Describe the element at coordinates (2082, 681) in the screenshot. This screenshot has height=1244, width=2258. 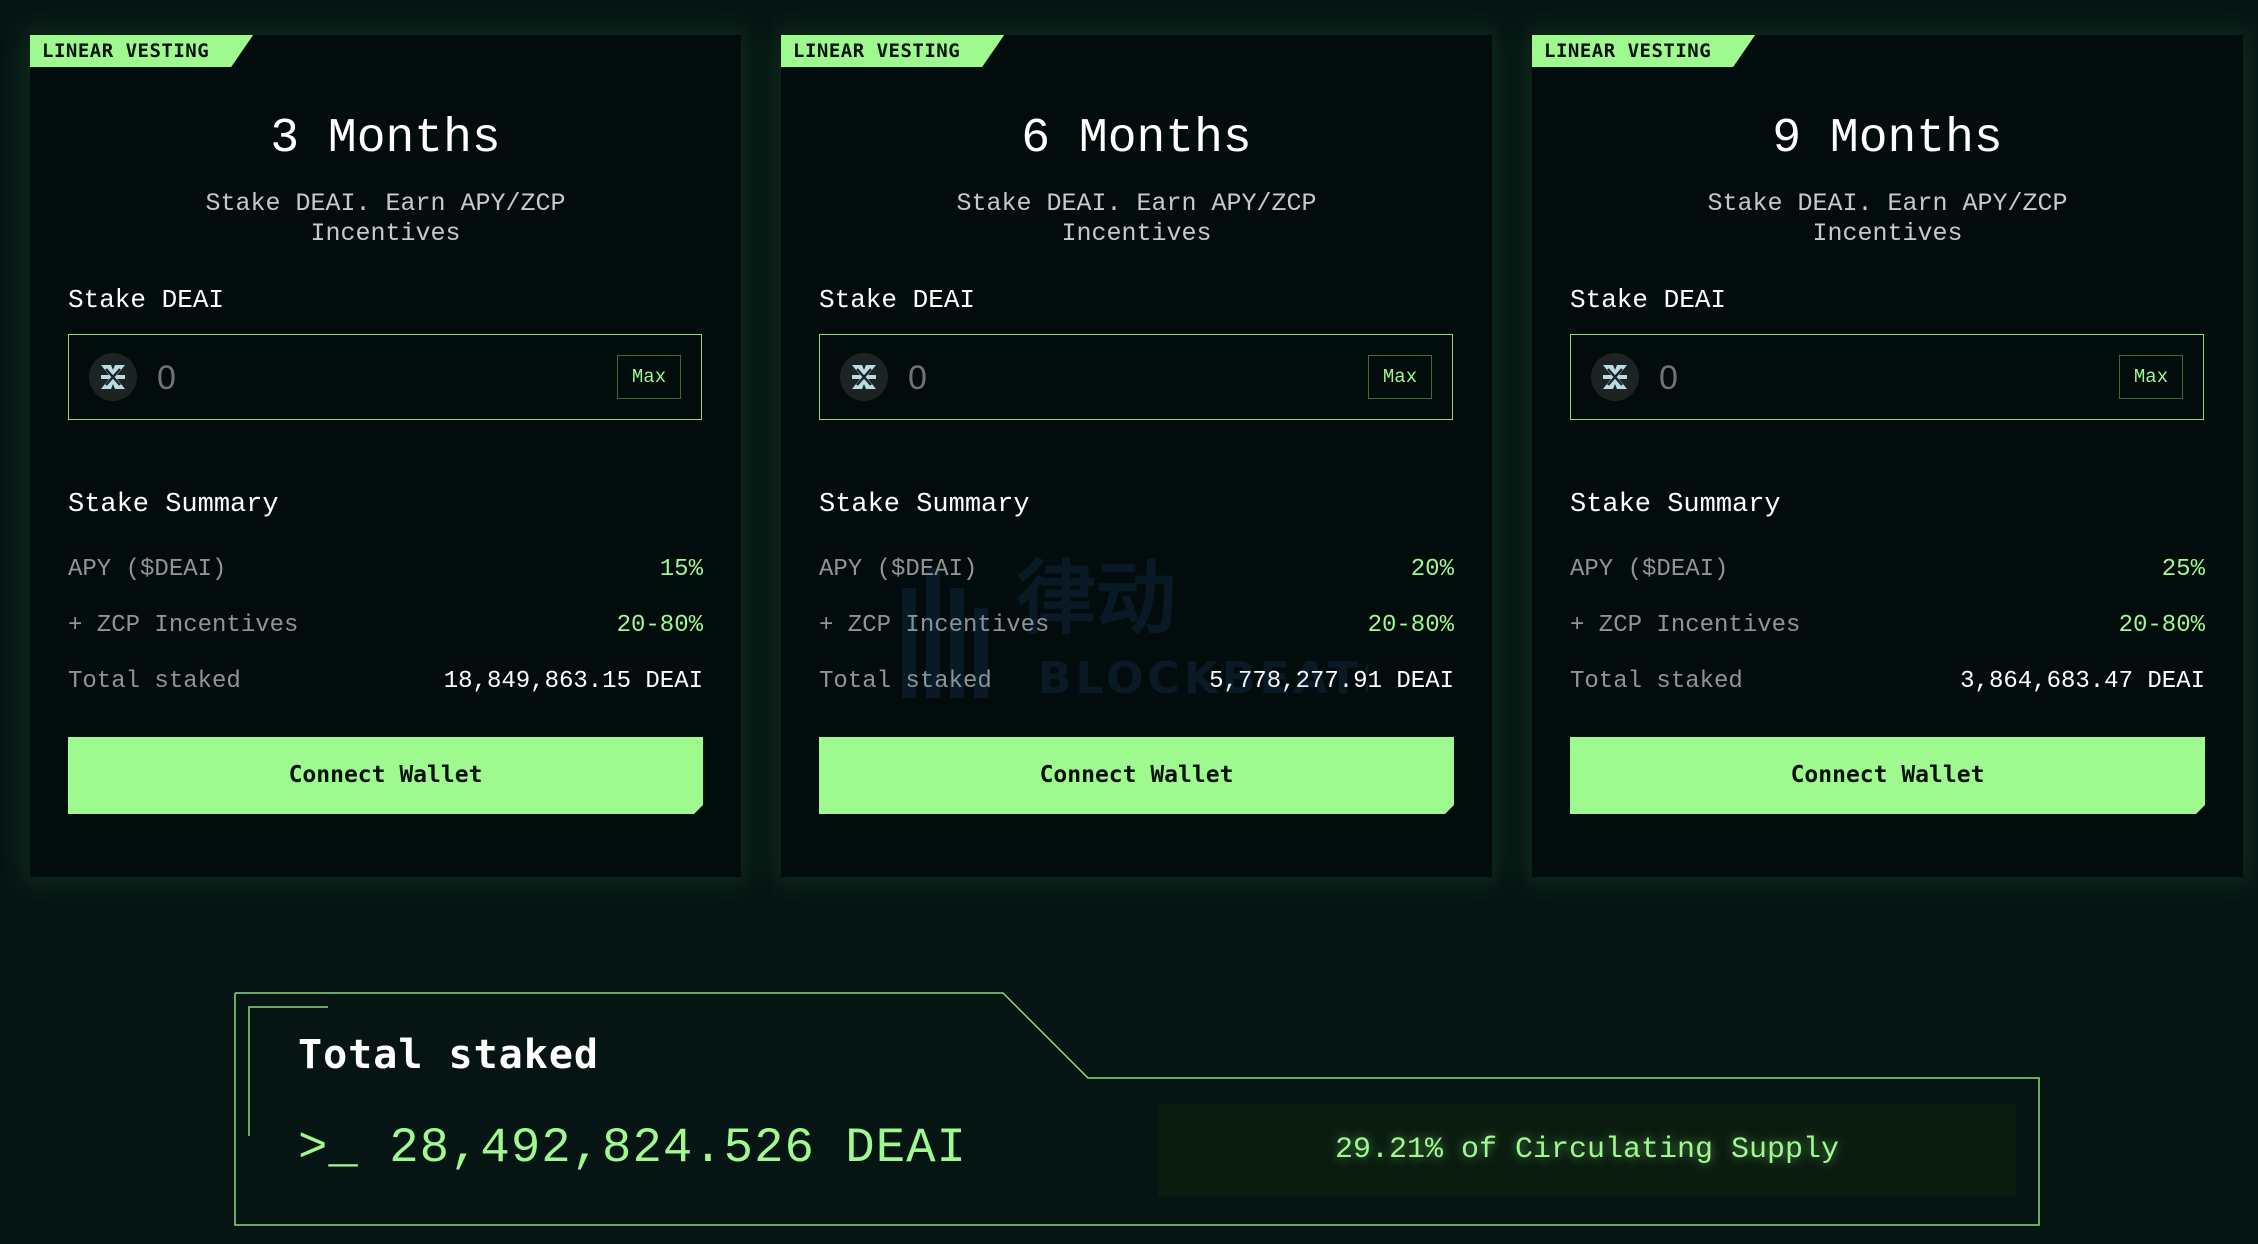
I see `total-staked-value: 3,864,683.47 DEAI` at that location.